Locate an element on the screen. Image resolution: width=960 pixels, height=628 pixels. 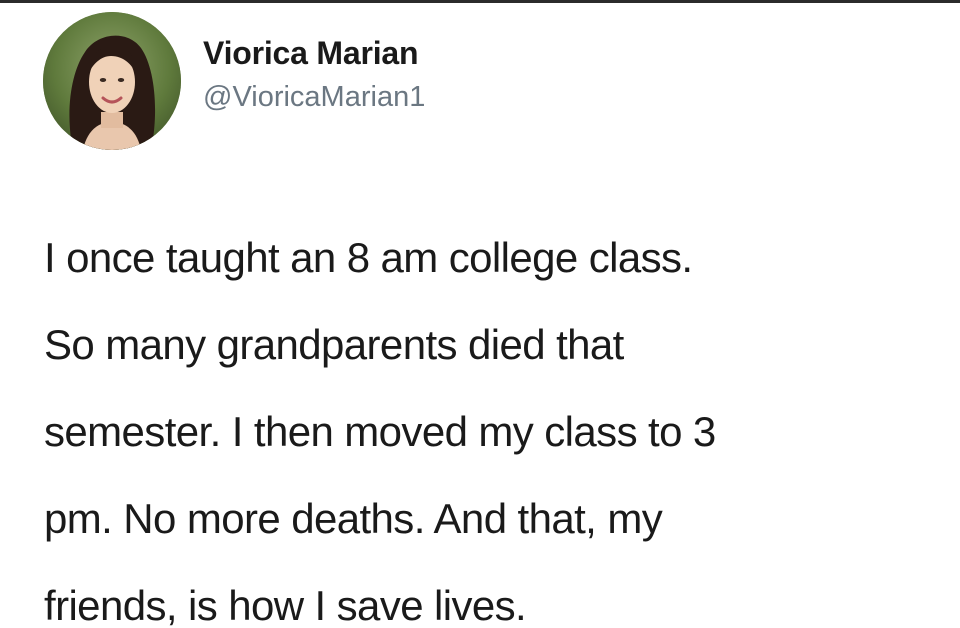
author-names: Viorica Marian @VioricaMarian1 is located at coordinates (314, 74).